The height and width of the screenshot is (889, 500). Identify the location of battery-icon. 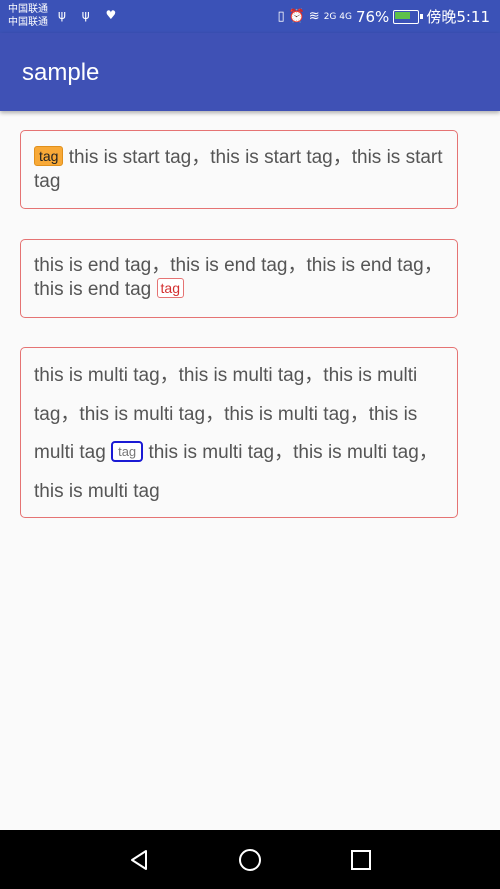
(408, 16).